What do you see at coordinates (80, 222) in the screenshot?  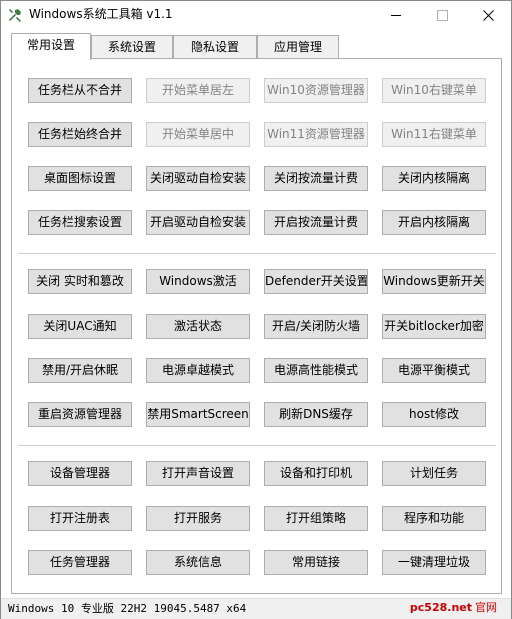 I see `button-taskbar-search-settings: 任务栏搜索设置` at bounding box center [80, 222].